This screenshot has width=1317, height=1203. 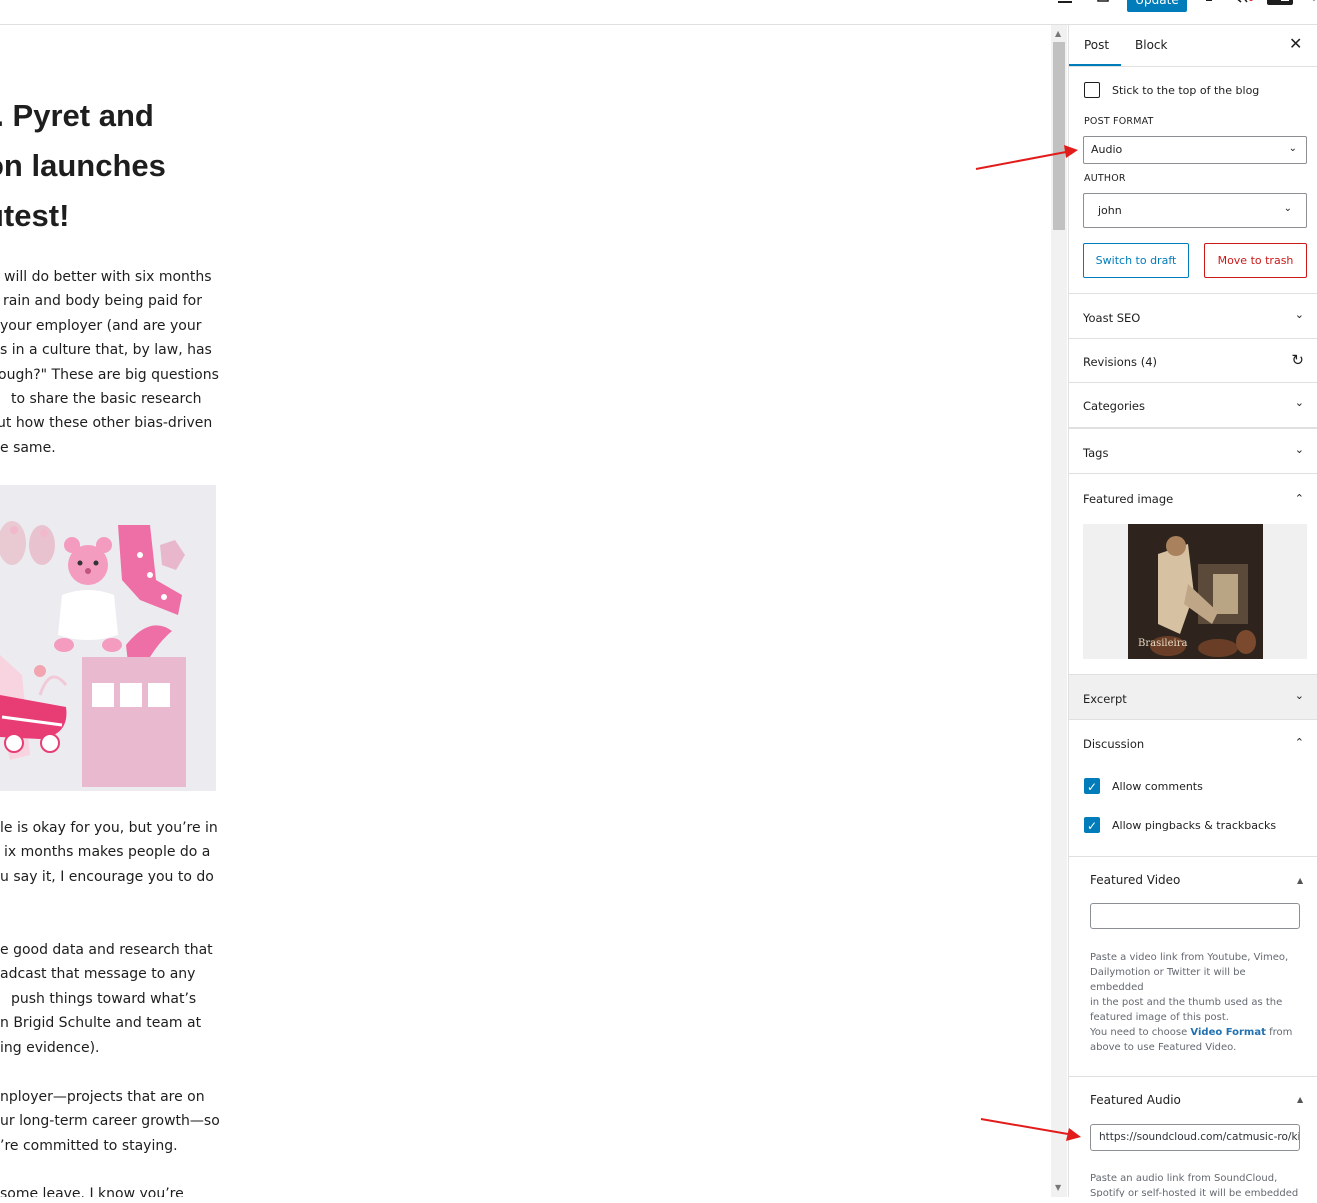 I want to click on desc-text: You need to choose, so click(x=1140, y=1032).